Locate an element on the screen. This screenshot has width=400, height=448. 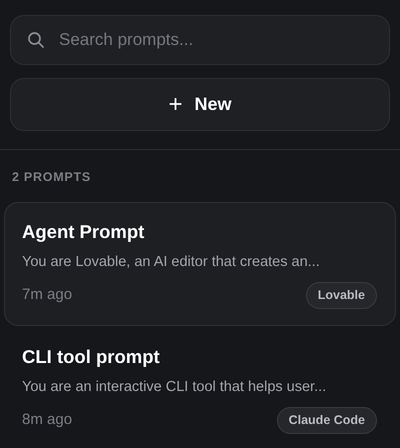
timestamp: 8m ago is located at coordinates (47, 420).